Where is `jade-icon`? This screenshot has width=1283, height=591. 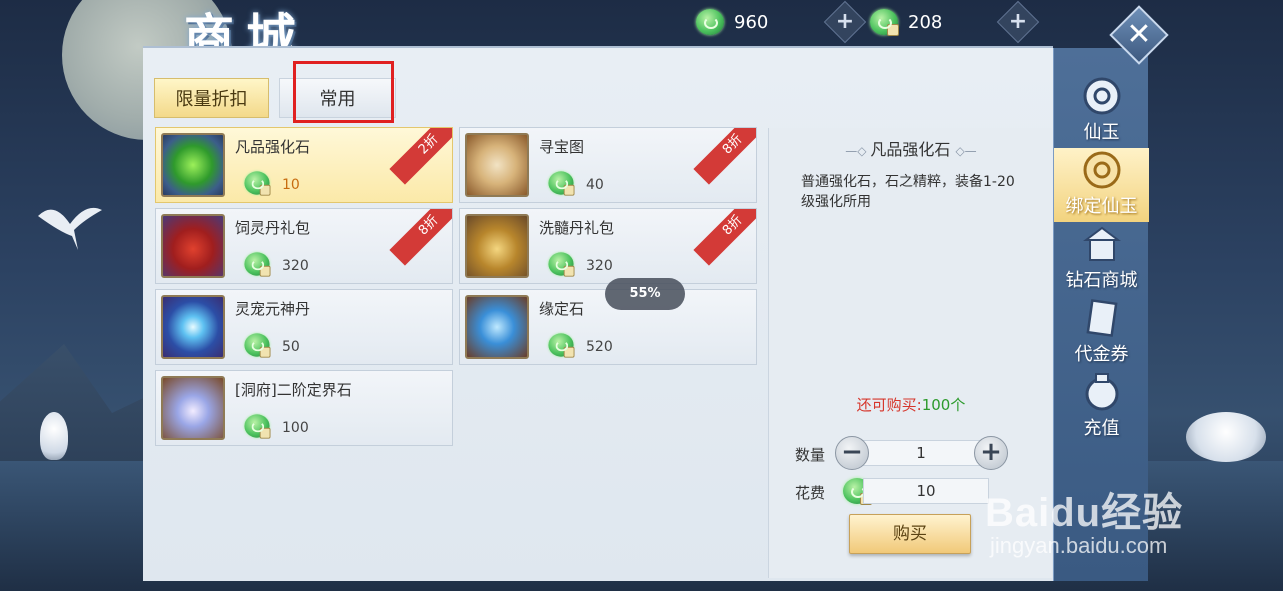 jade-icon is located at coordinates (710, 22).